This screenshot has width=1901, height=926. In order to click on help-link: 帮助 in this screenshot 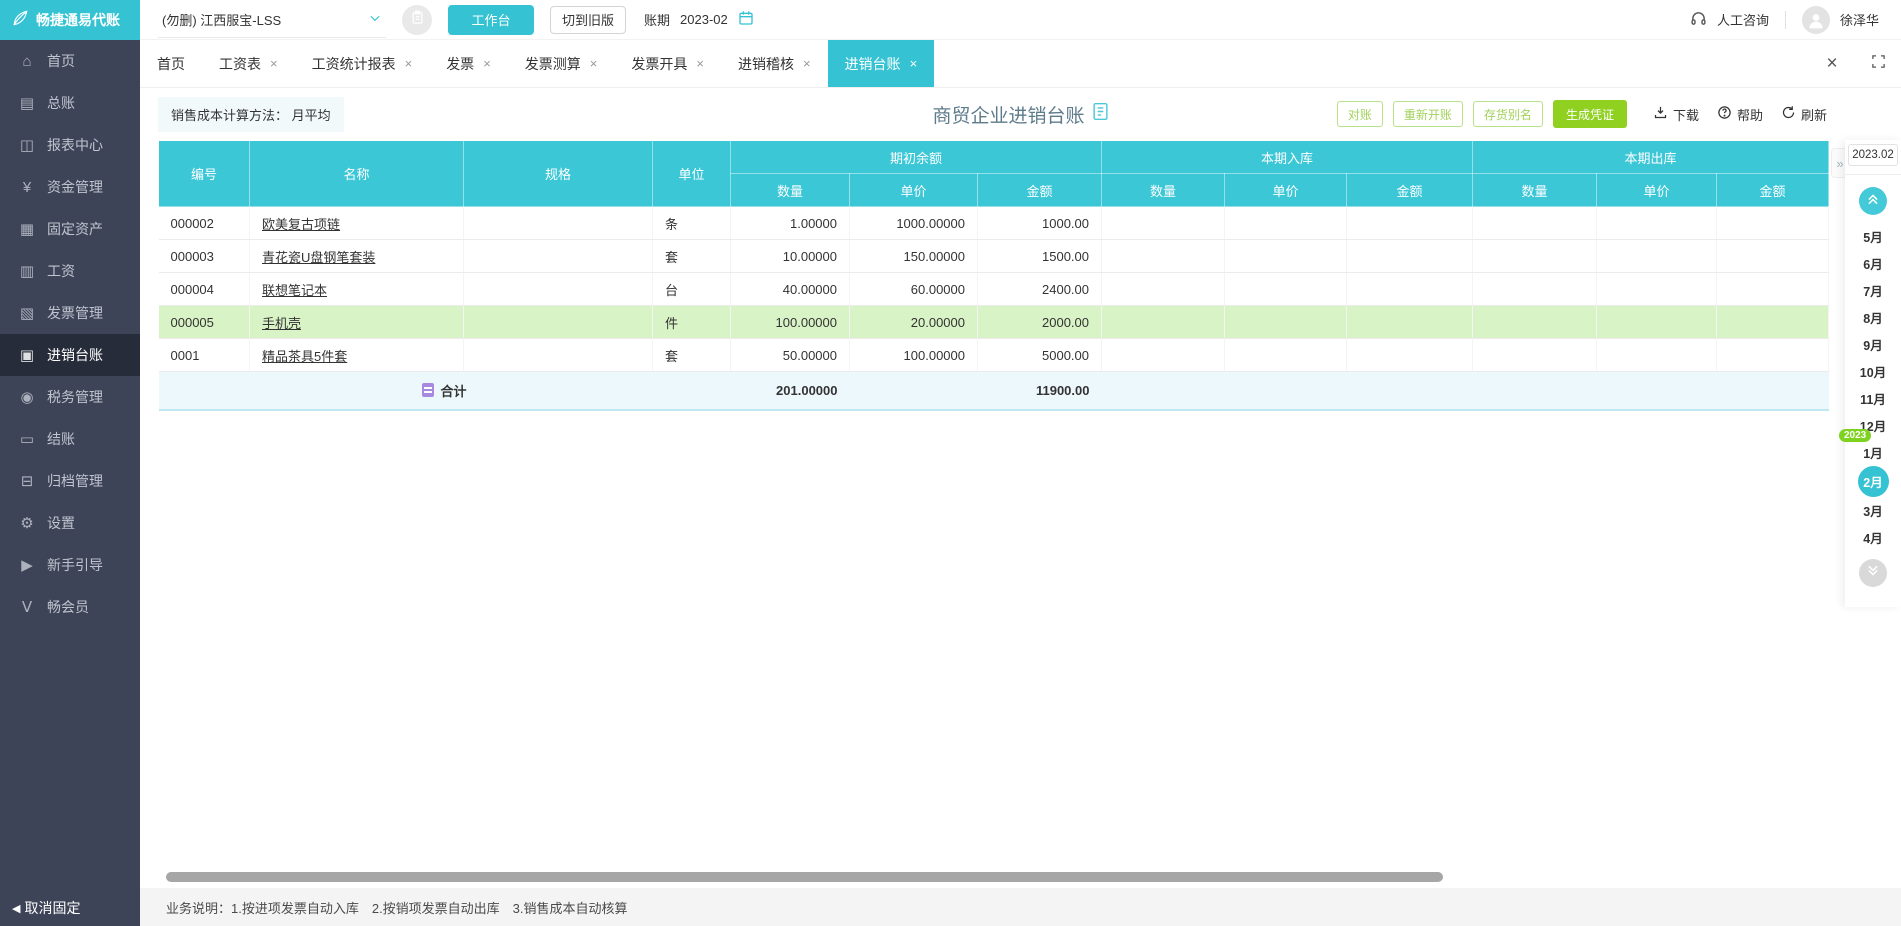, I will do `click(1740, 114)`.